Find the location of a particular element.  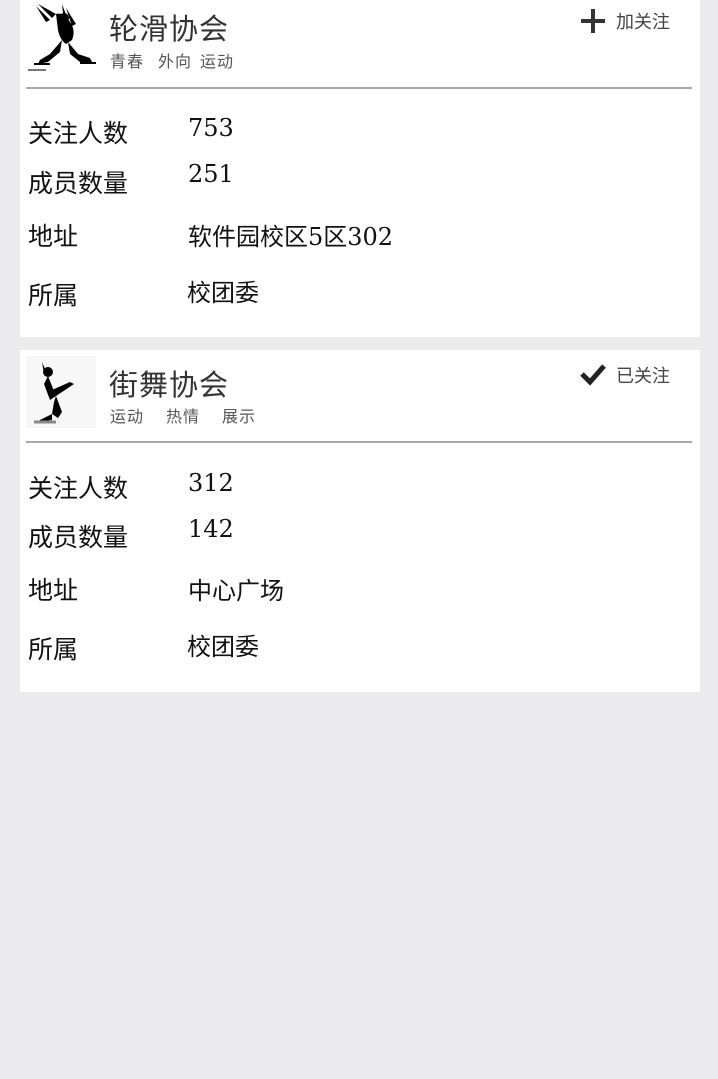

field-value: 753 is located at coordinates (211, 128).